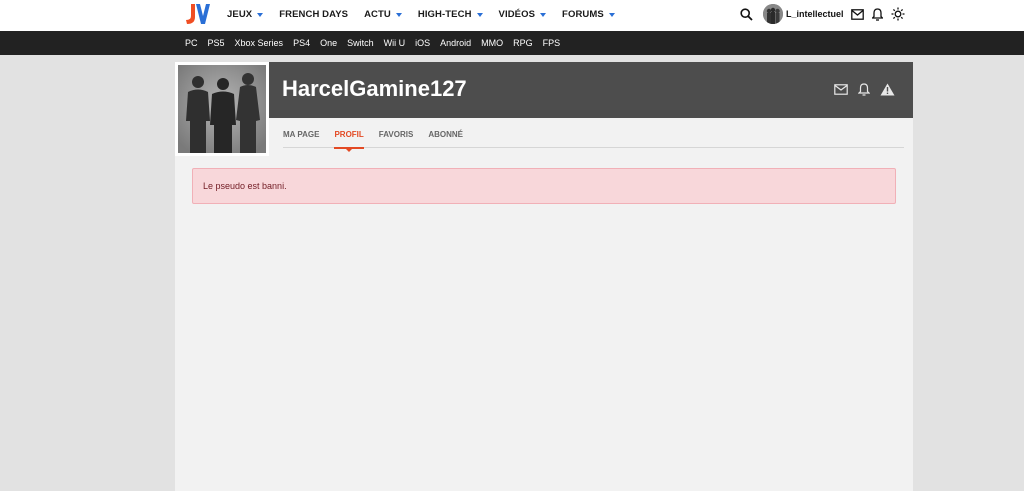 Image resolution: width=1024 pixels, height=491 pixels. I want to click on platform-link-xbox-series: Xbox Series, so click(259, 43).